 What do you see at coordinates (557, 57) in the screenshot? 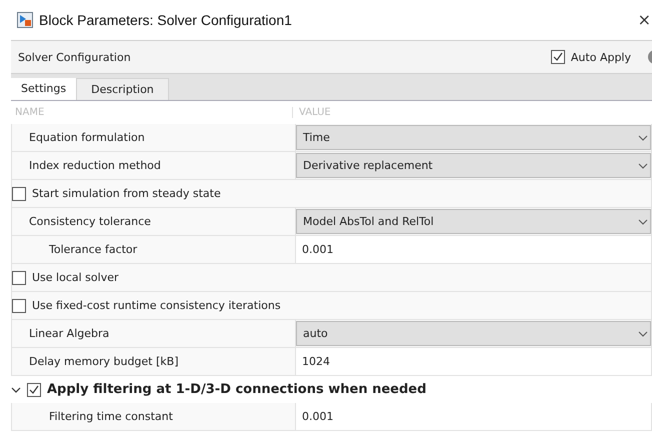
I see `auto-apply-checkbox` at bounding box center [557, 57].